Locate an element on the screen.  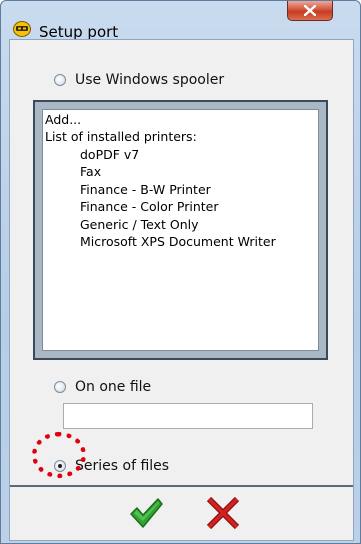
printer-item: Microsoft XPS Document Writer is located at coordinates (178, 241).